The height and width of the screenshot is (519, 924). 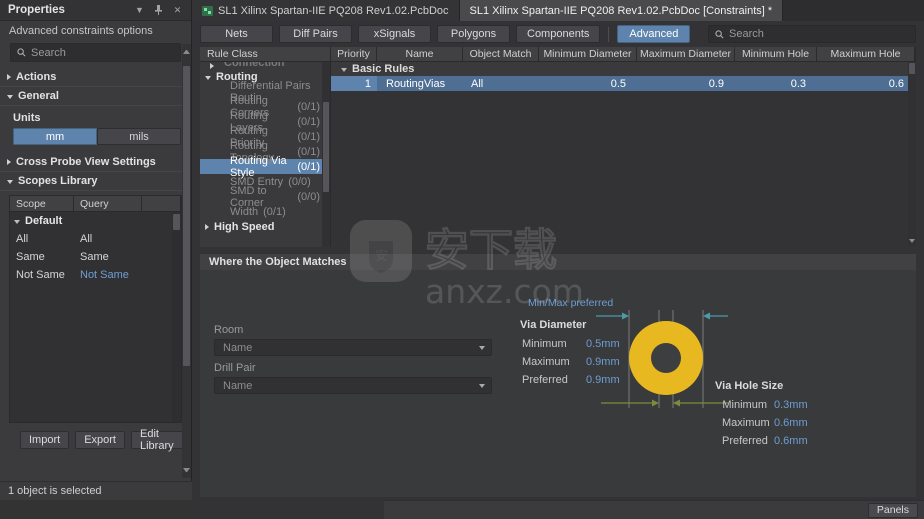 I want to click on section-actions-label: Actions, so click(x=36, y=77).